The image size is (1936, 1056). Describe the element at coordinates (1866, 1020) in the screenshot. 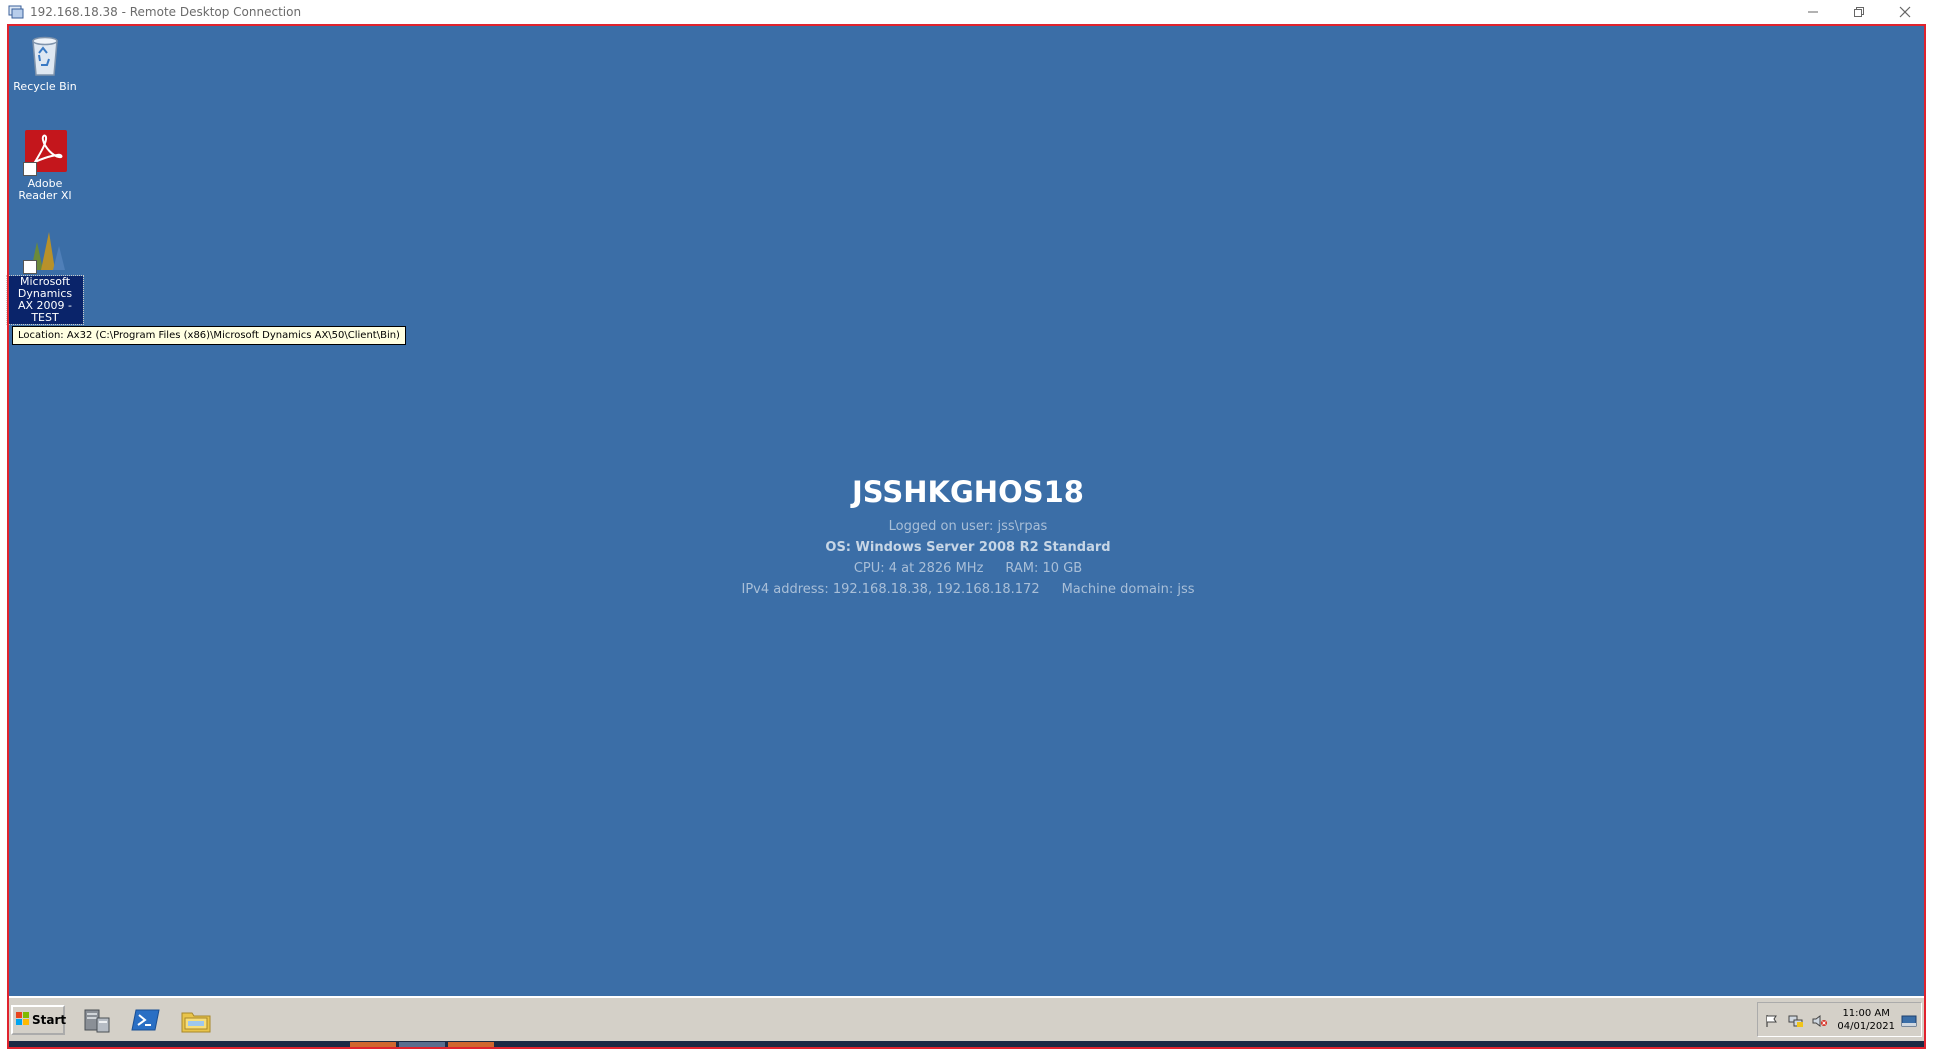

I see `system-clock: 11:00 AM 04/01/2021` at that location.